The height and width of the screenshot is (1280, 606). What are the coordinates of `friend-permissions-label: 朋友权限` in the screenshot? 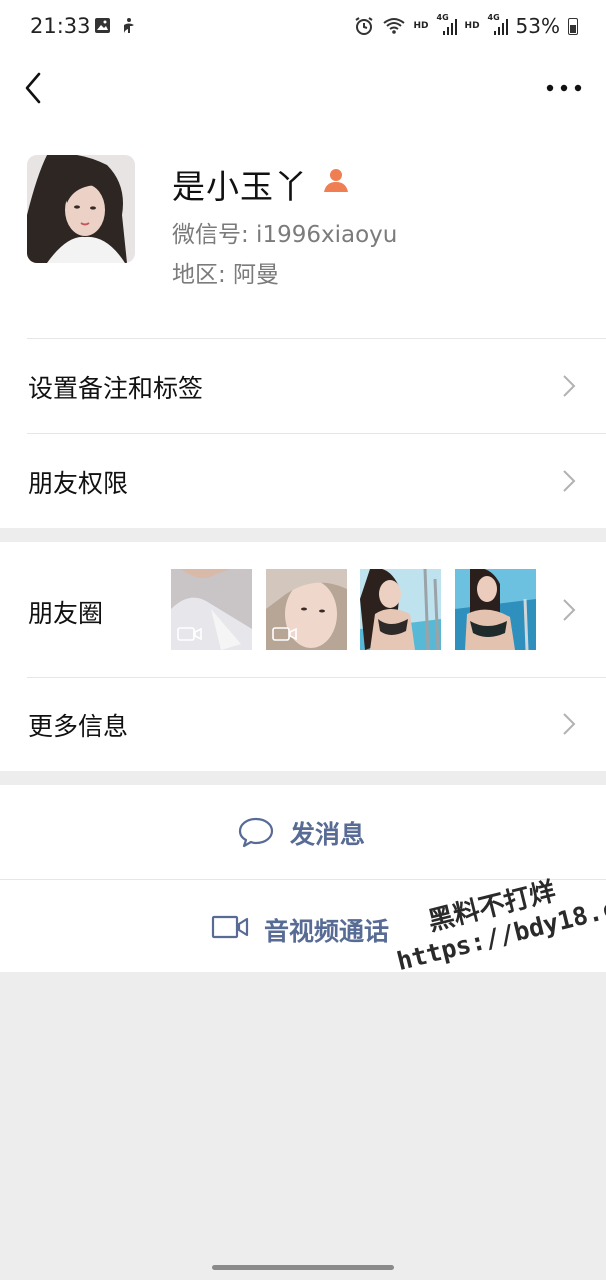 It's located at (78, 483).